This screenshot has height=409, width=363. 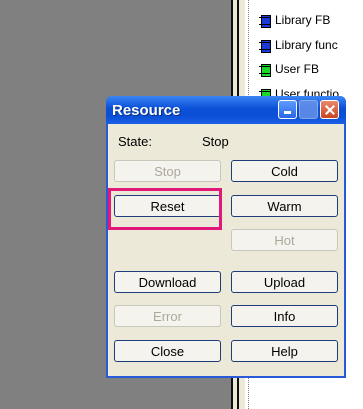 I want to click on tree-item-library-func: Library func, so click(x=298, y=45).